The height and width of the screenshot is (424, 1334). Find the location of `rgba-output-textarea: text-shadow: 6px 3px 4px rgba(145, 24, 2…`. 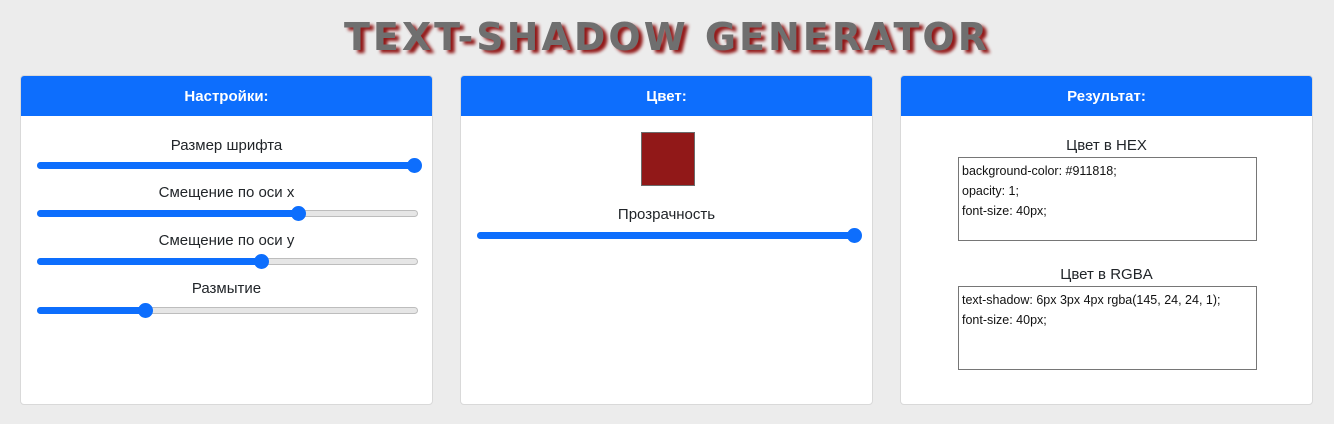

rgba-output-textarea: text-shadow: 6px 3px 4px rgba(145, 24, 2… is located at coordinates (1107, 328).